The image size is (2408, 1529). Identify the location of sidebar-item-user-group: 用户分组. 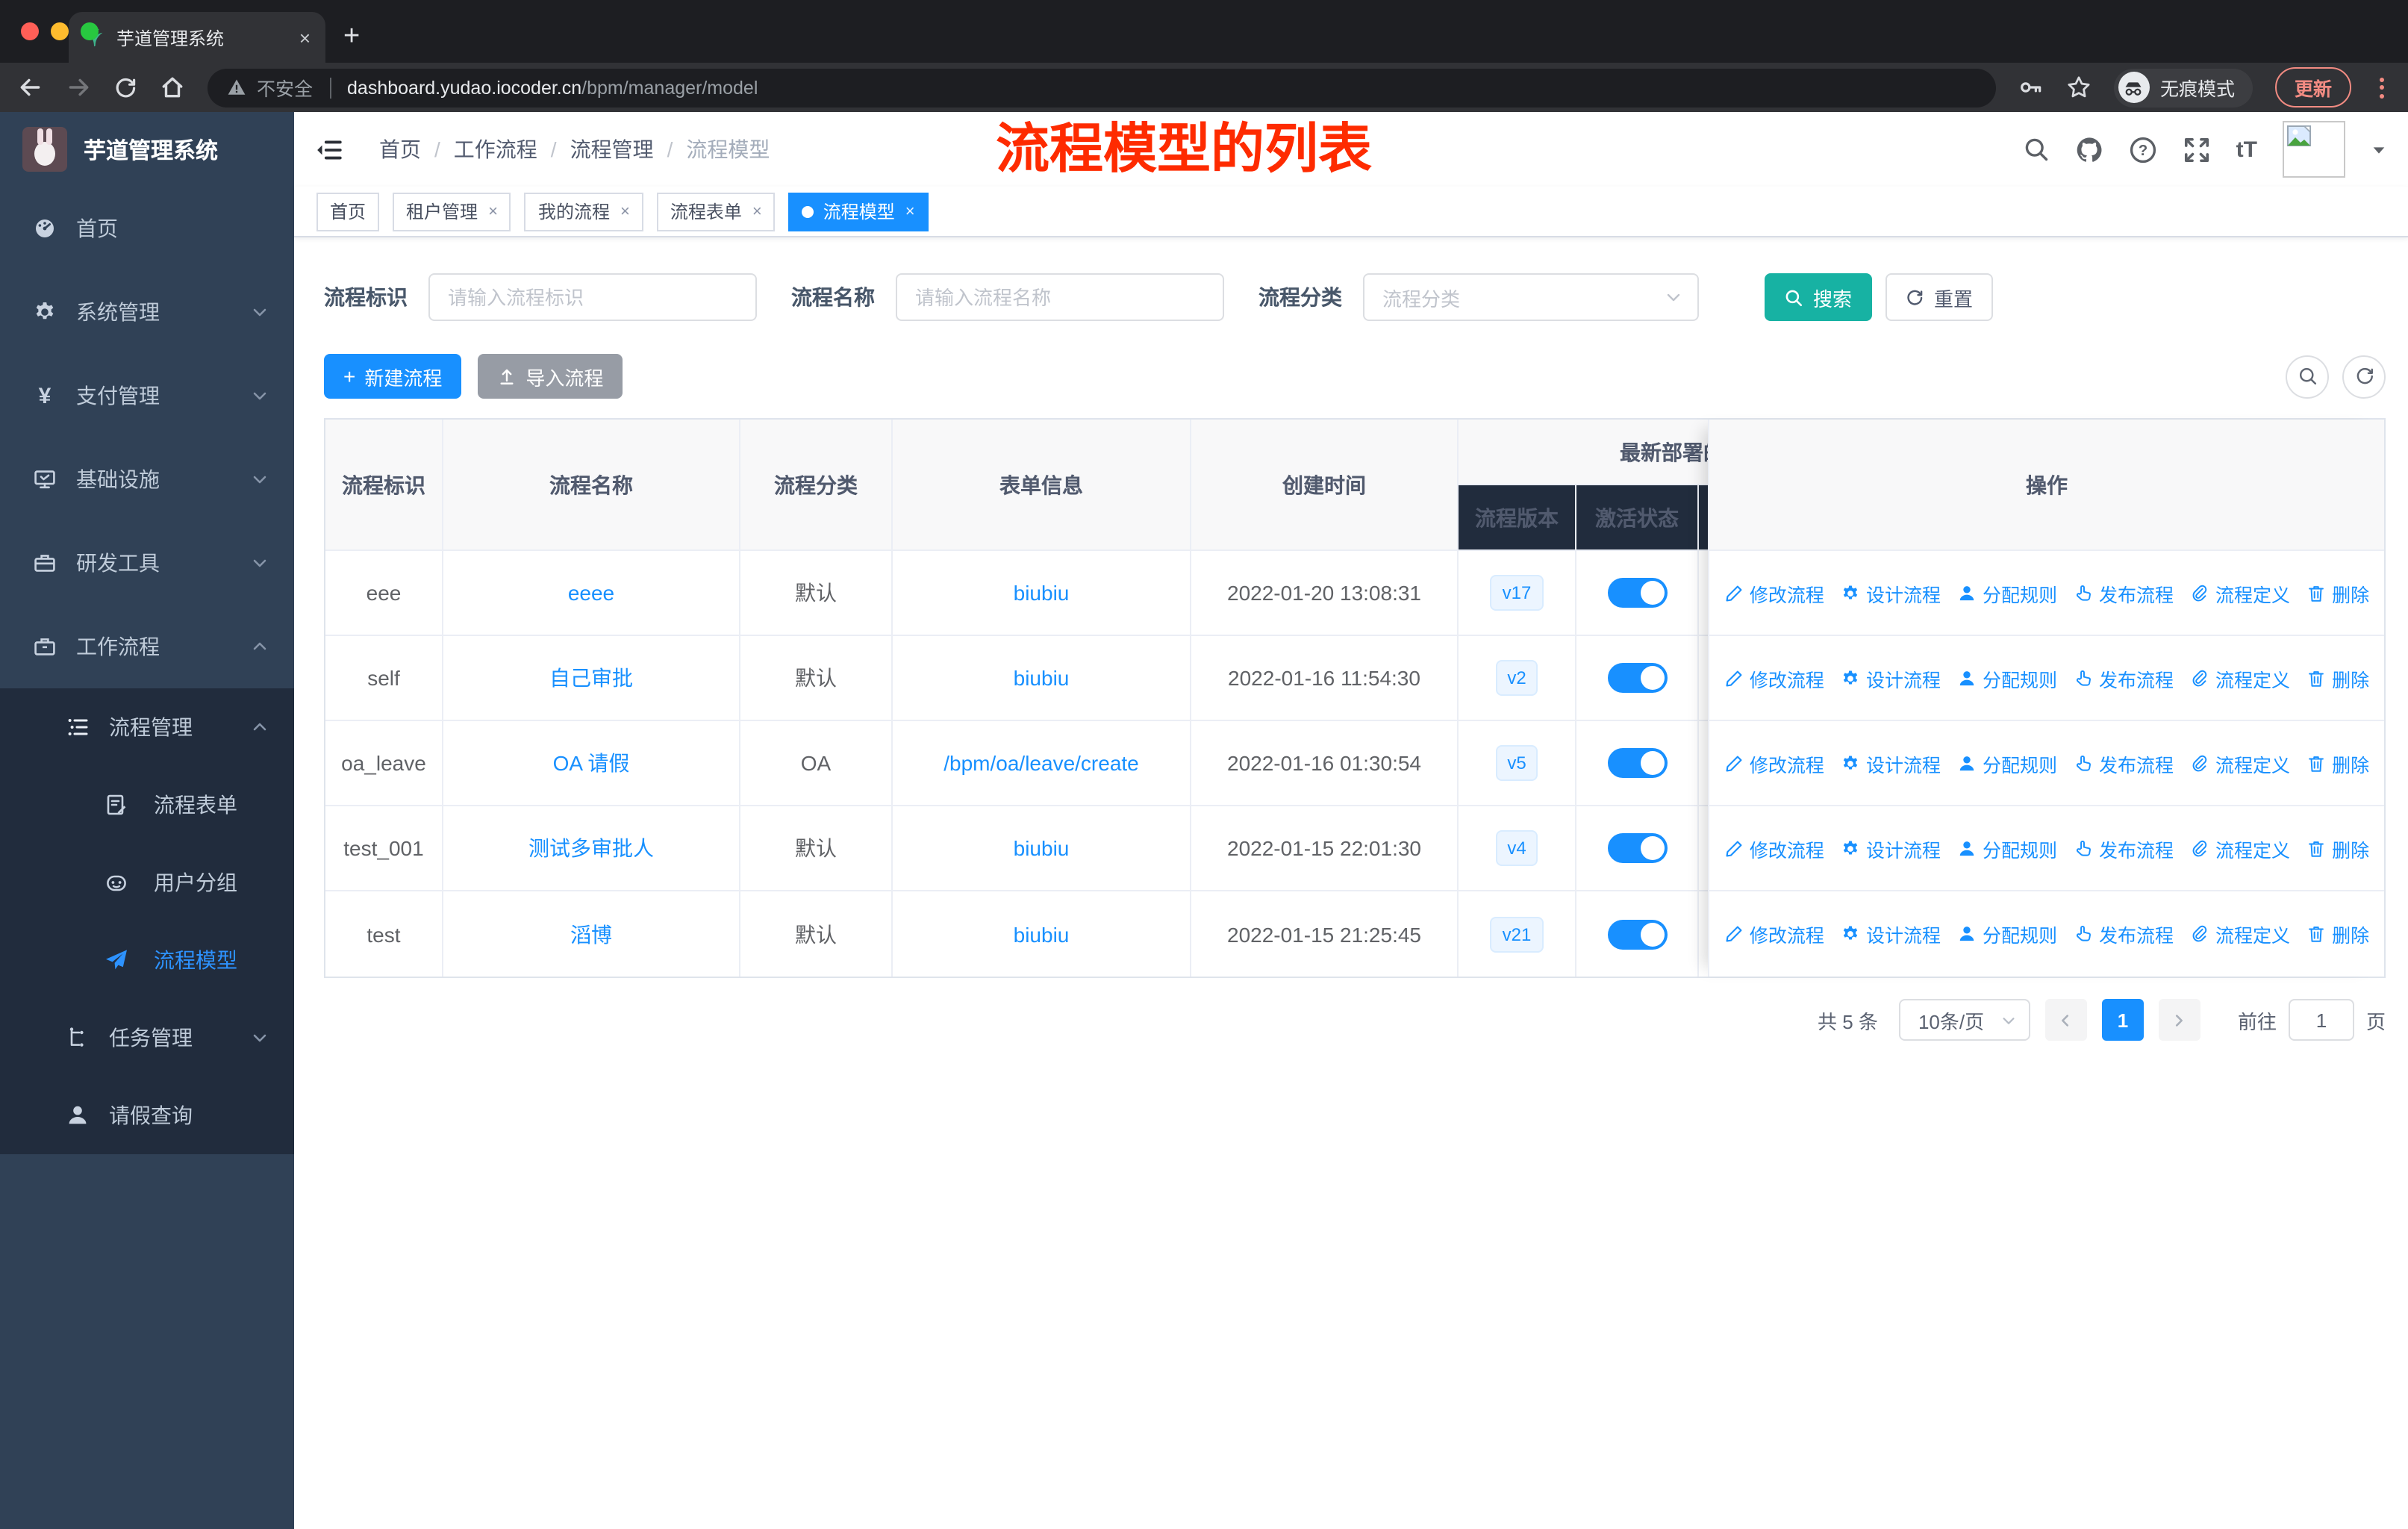
(147, 882).